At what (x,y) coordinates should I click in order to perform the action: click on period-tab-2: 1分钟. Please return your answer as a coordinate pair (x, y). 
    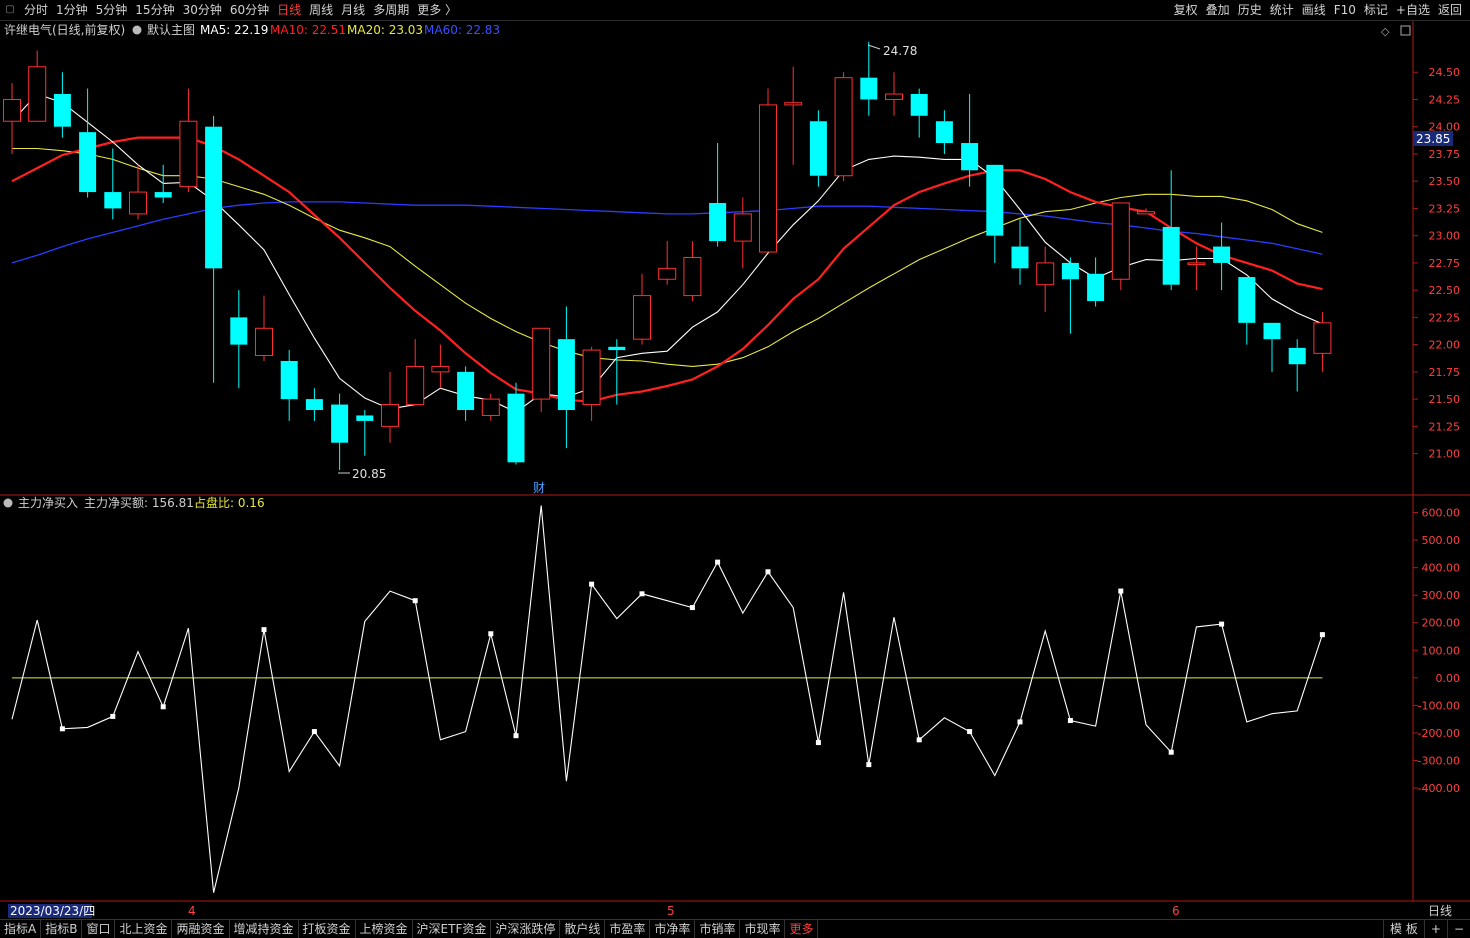
    Looking at the image, I should click on (72, 10).